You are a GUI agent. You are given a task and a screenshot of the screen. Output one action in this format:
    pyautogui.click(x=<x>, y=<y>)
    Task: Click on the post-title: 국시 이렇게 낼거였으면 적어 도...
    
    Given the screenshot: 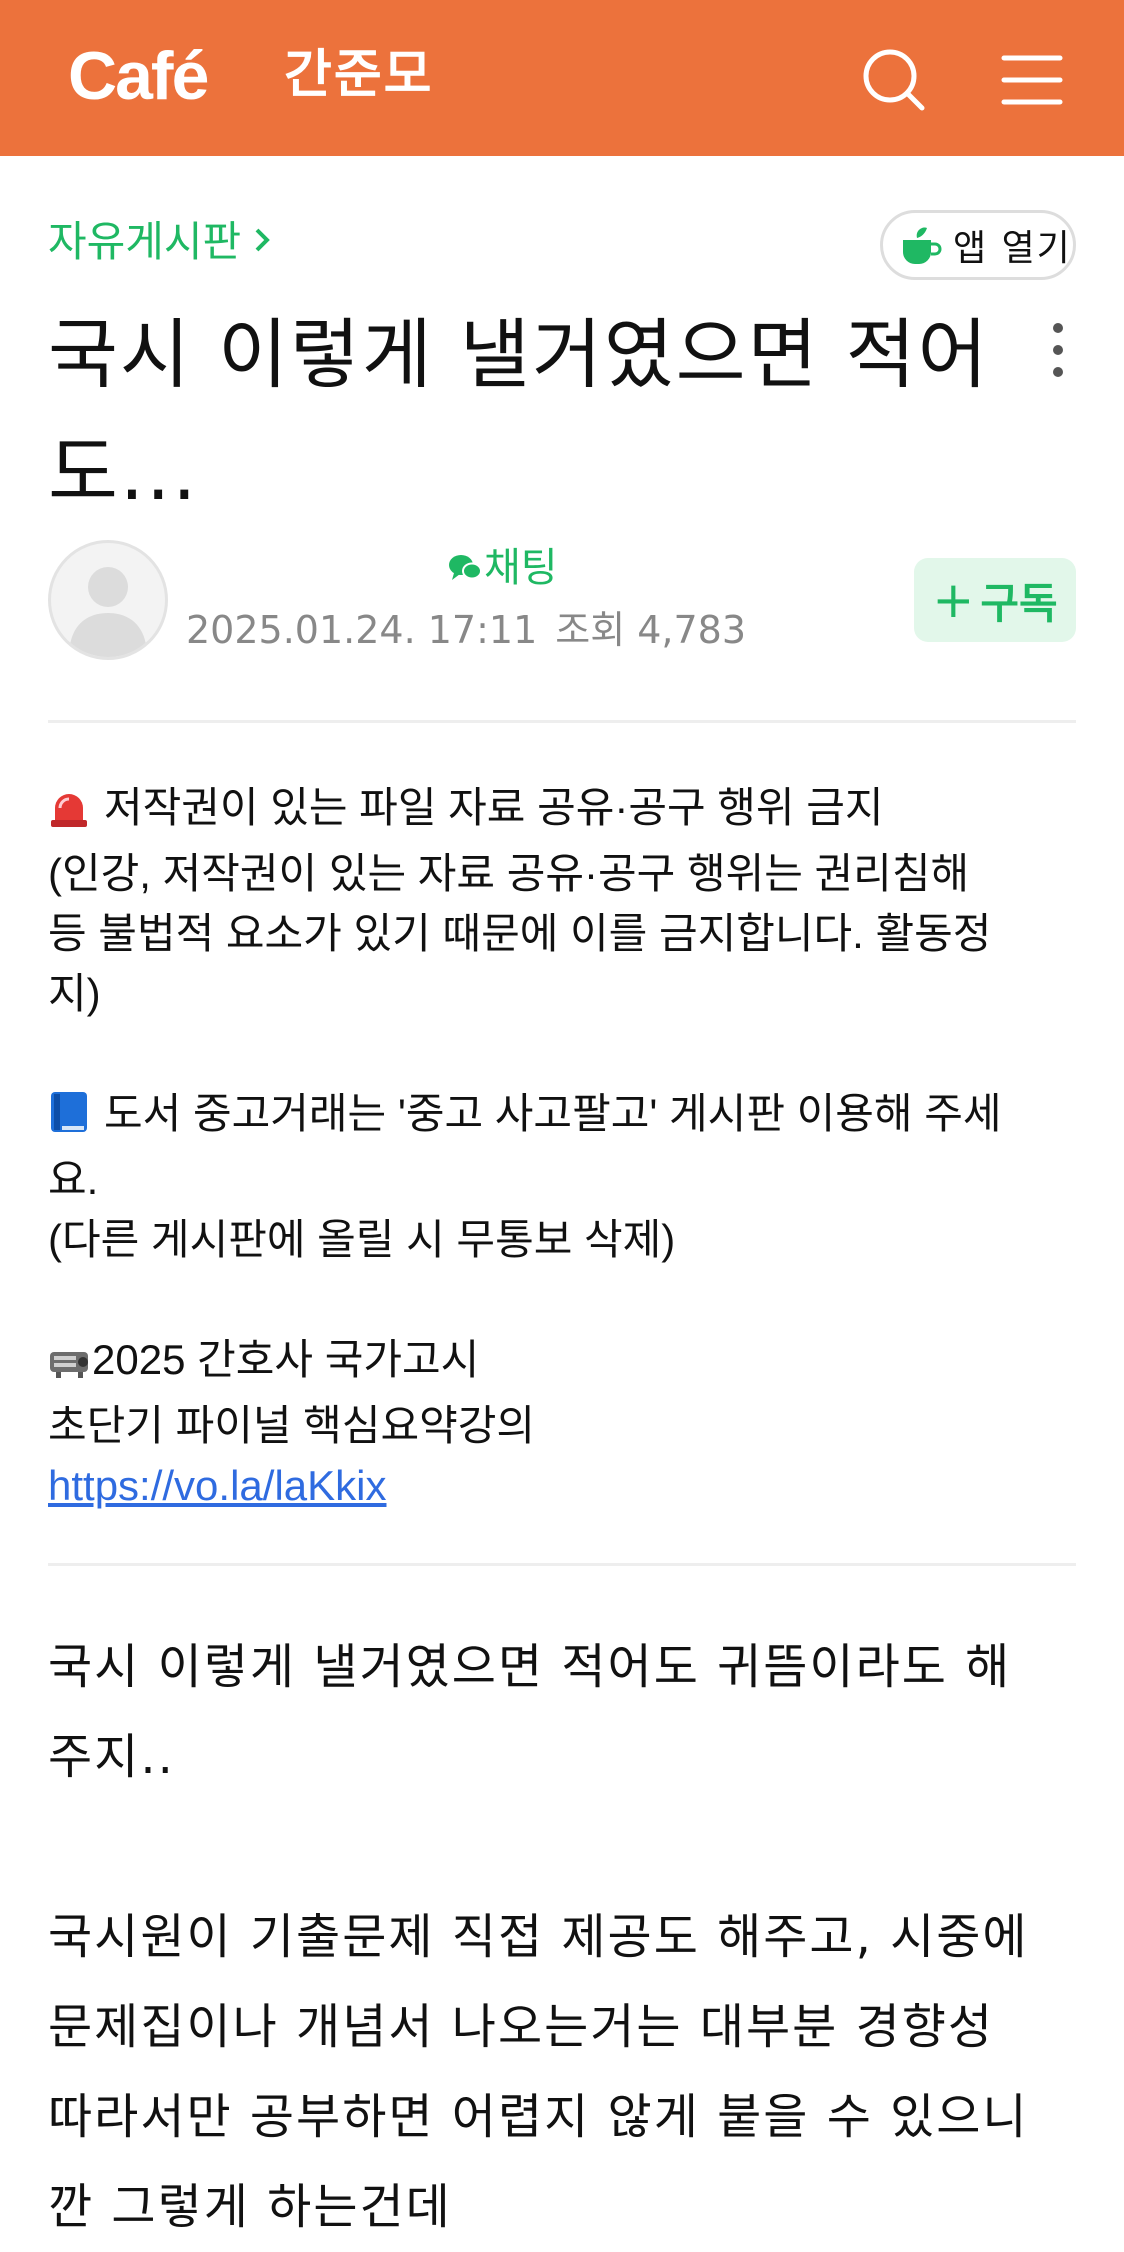 What is the action you would take?
    pyautogui.click(x=528, y=414)
    